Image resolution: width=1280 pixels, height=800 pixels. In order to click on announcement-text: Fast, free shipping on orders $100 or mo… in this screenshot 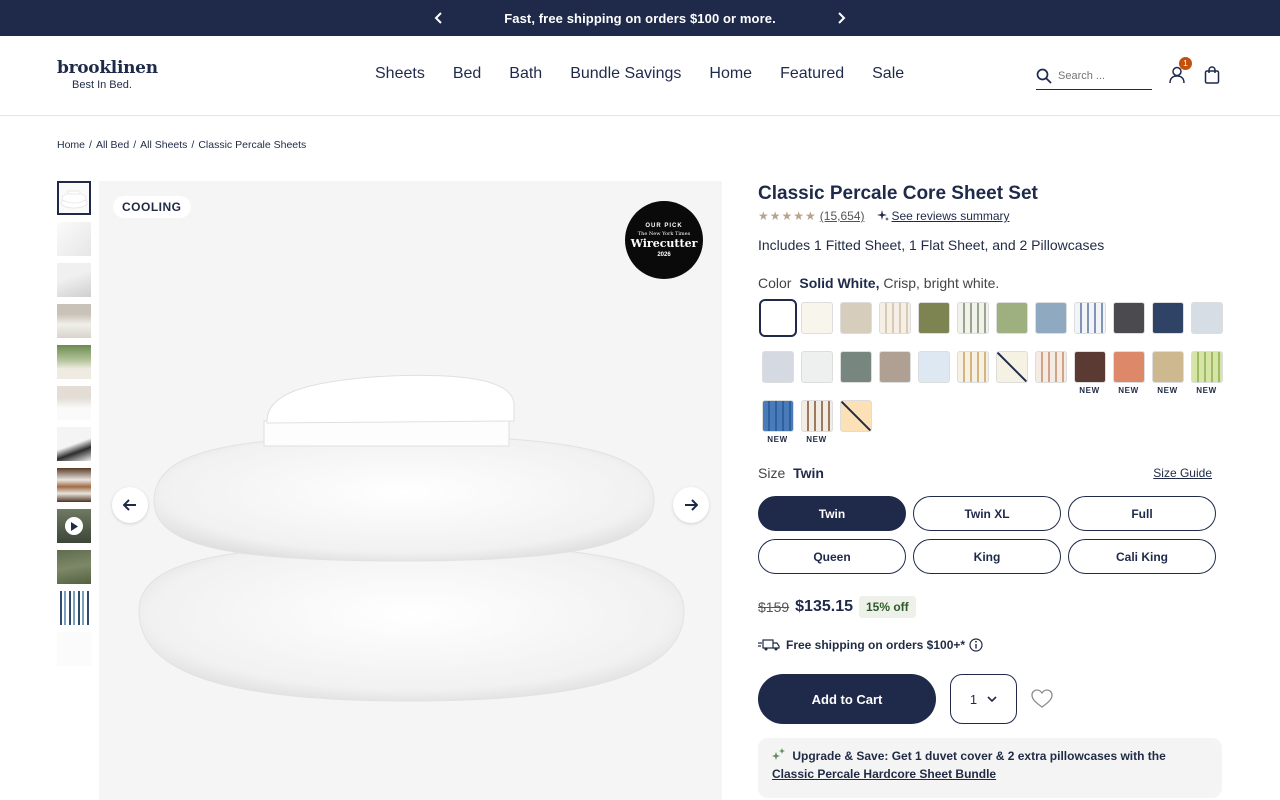, I will do `click(640, 18)`.